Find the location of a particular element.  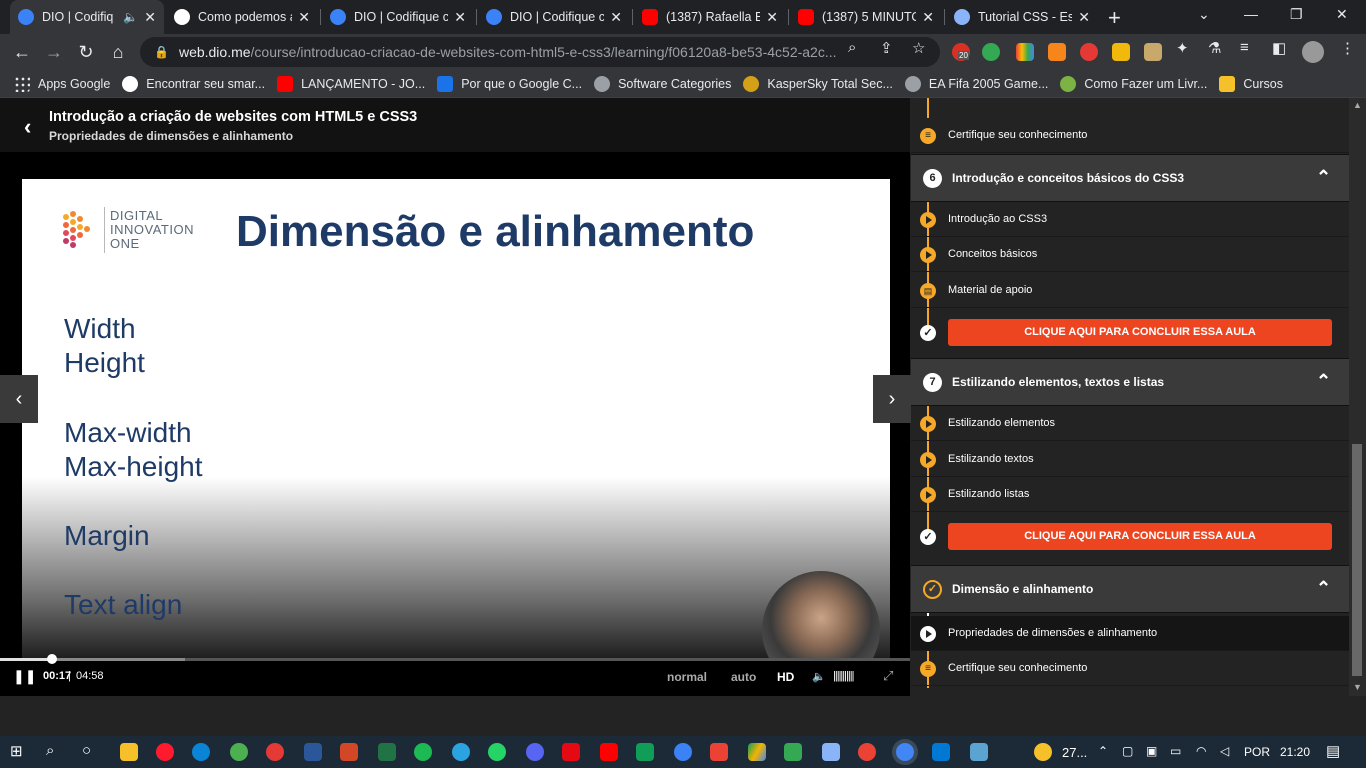

volume-icon: 🔈 is located at coordinates (819, 676).